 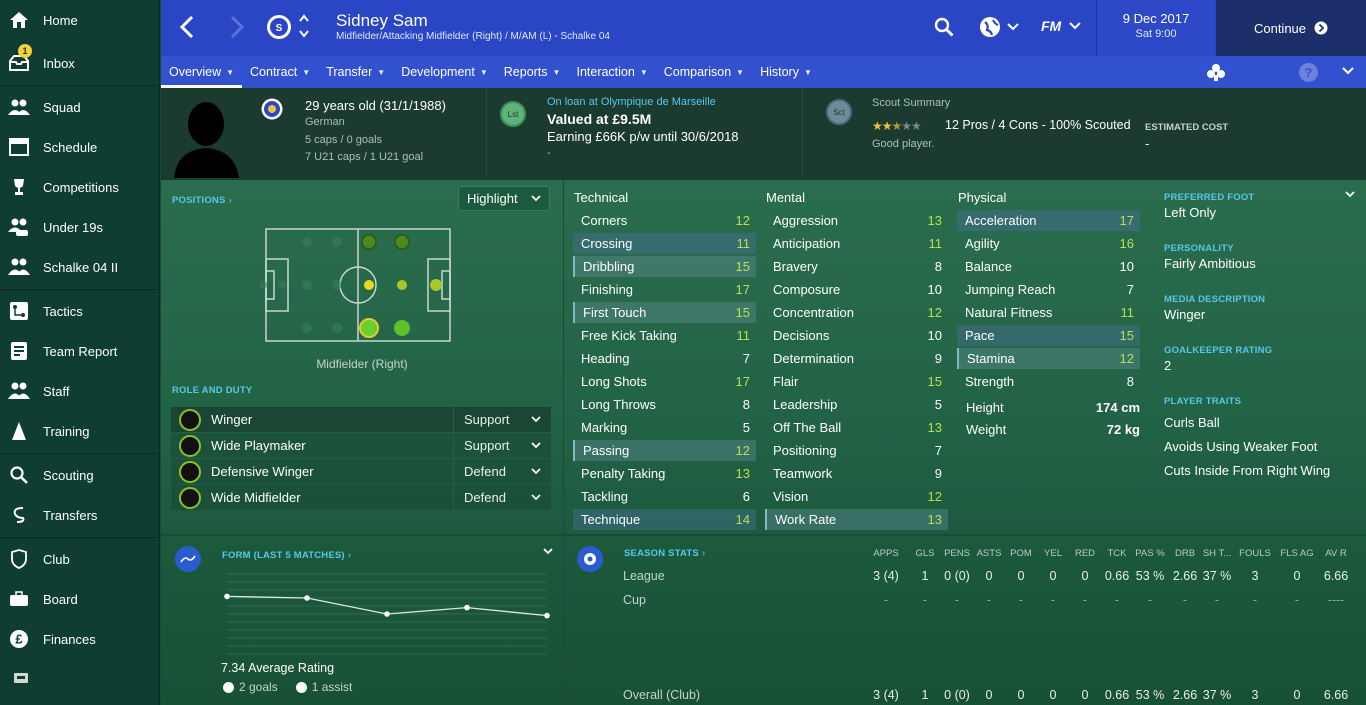 I want to click on attribute-row: Finishing 17, so click(x=664, y=289).